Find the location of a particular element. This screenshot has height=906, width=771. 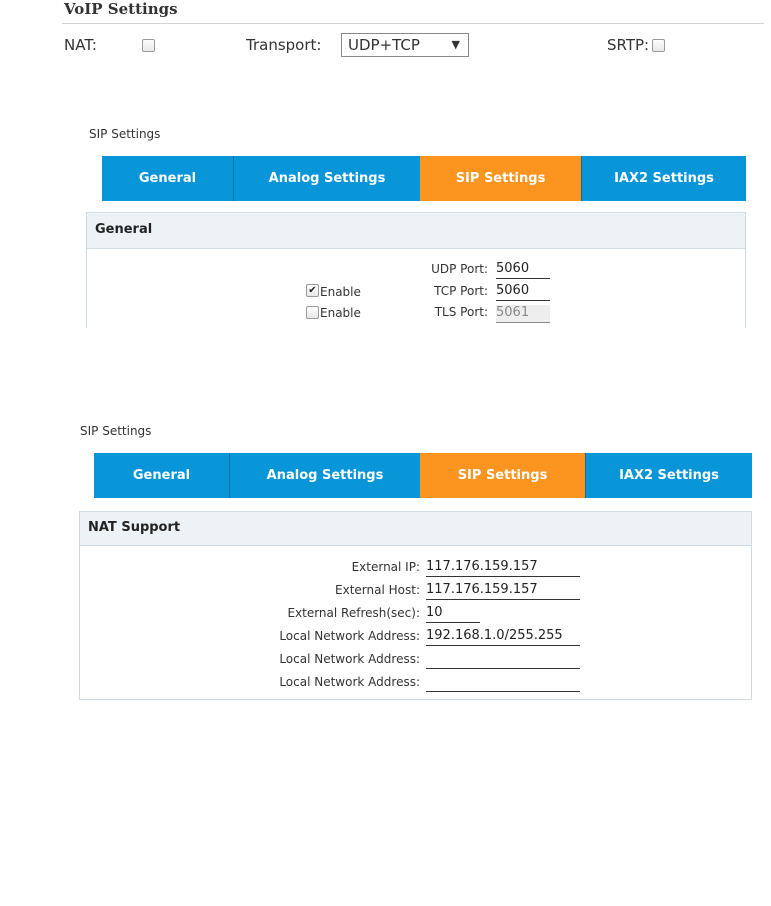

external-ip-label: External IP: is located at coordinates (385, 567).